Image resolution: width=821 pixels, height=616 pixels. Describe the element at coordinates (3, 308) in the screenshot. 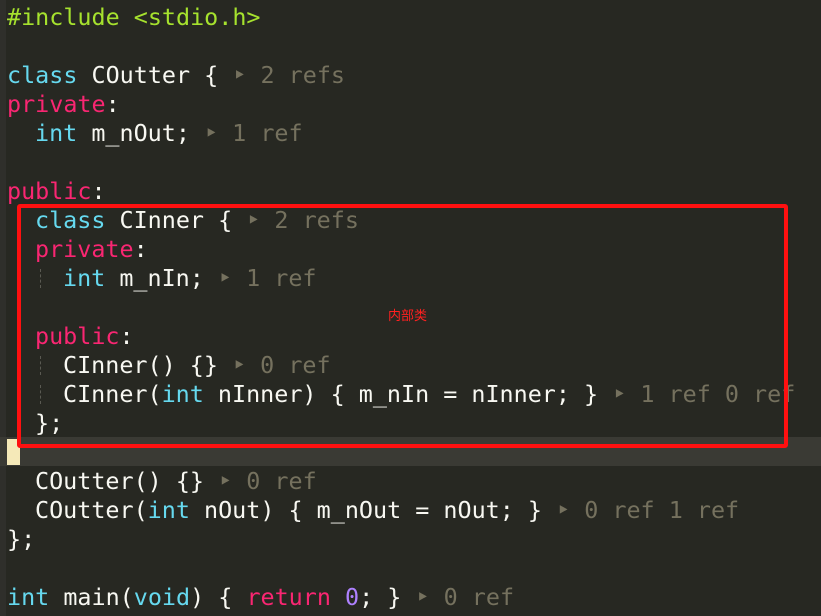

I see `gutter` at that location.